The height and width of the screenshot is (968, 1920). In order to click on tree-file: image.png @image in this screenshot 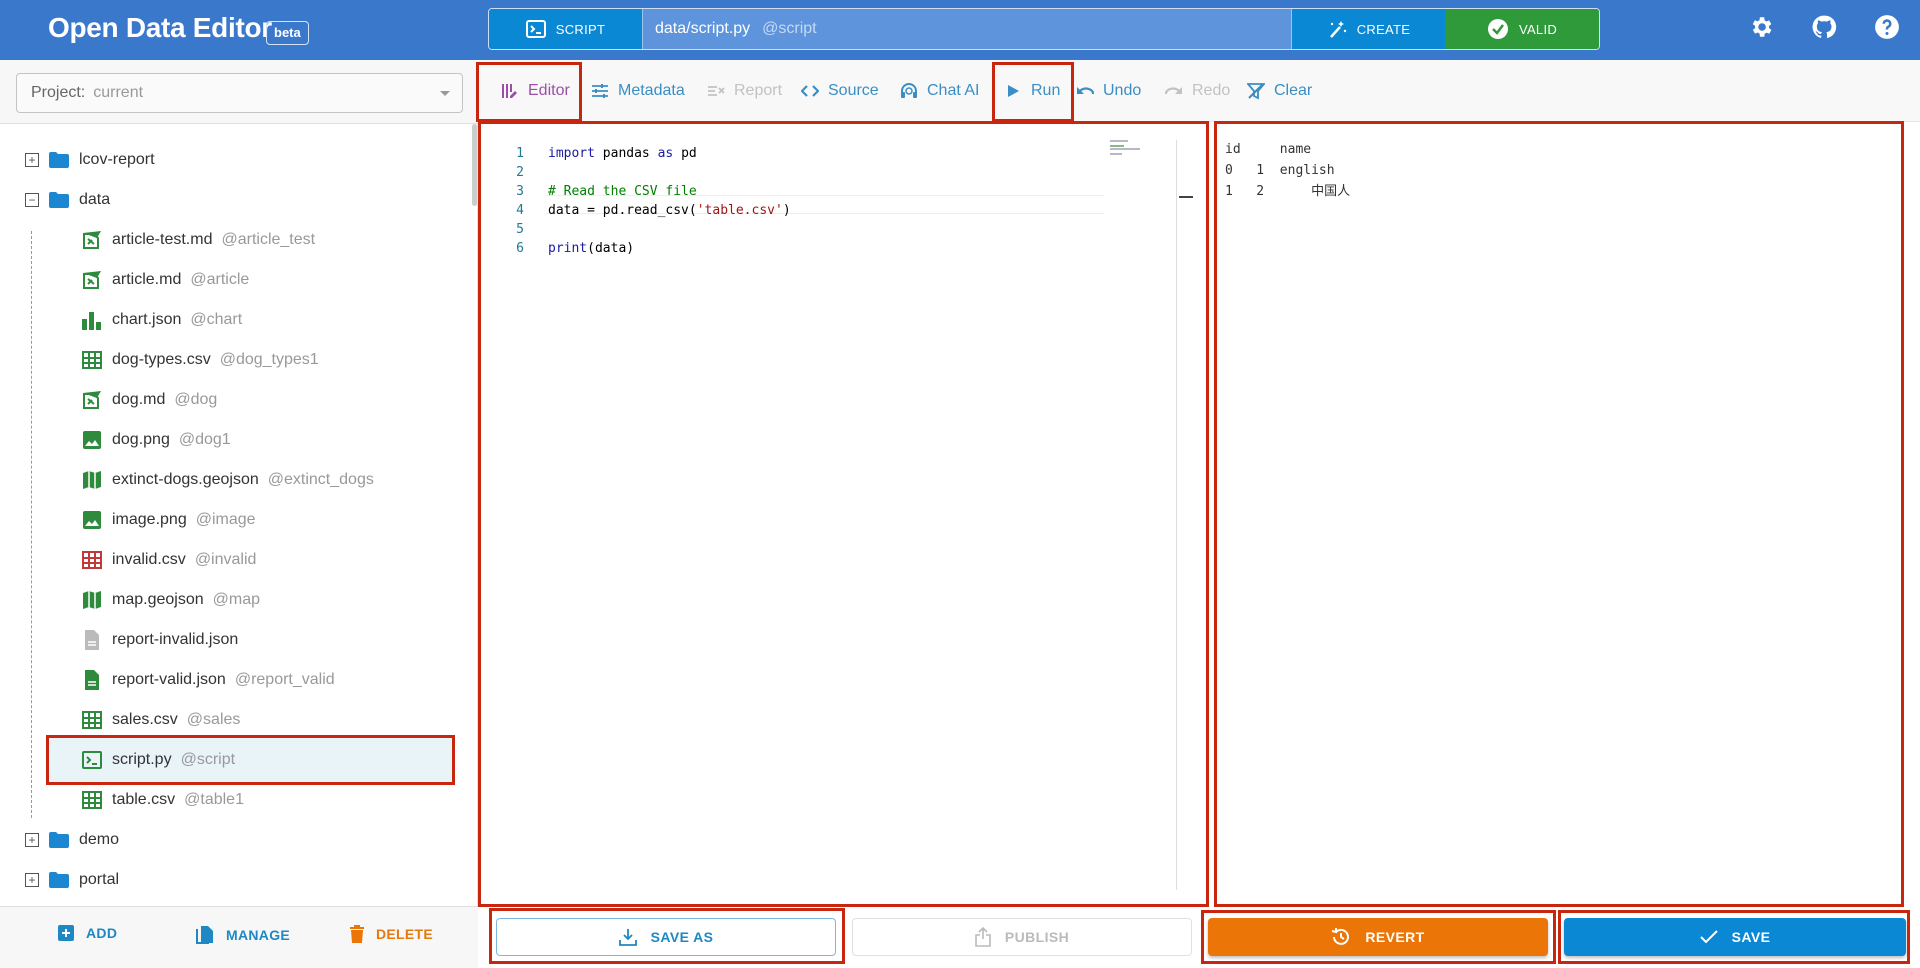, I will do `click(169, 520)`.